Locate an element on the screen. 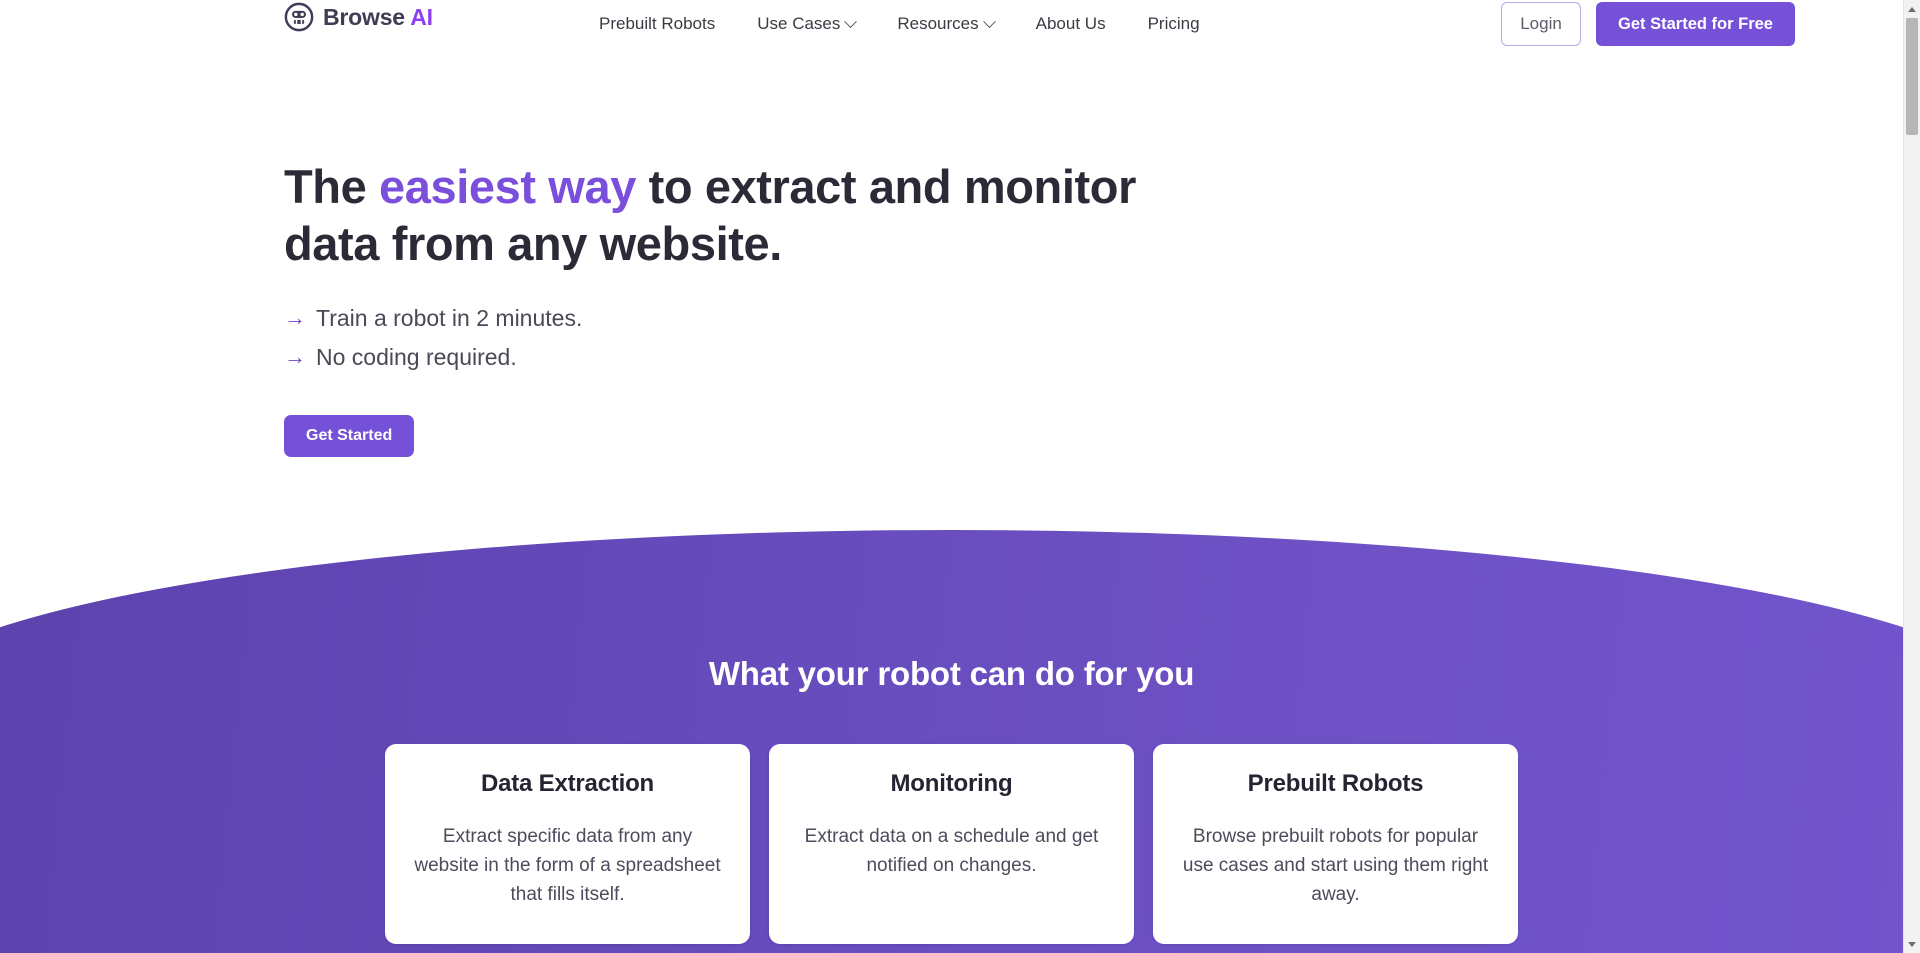 The width and height of the screenshot is (1920, 953). hero-bullet-item: → No coding required. is located at coordinates (734, 357).